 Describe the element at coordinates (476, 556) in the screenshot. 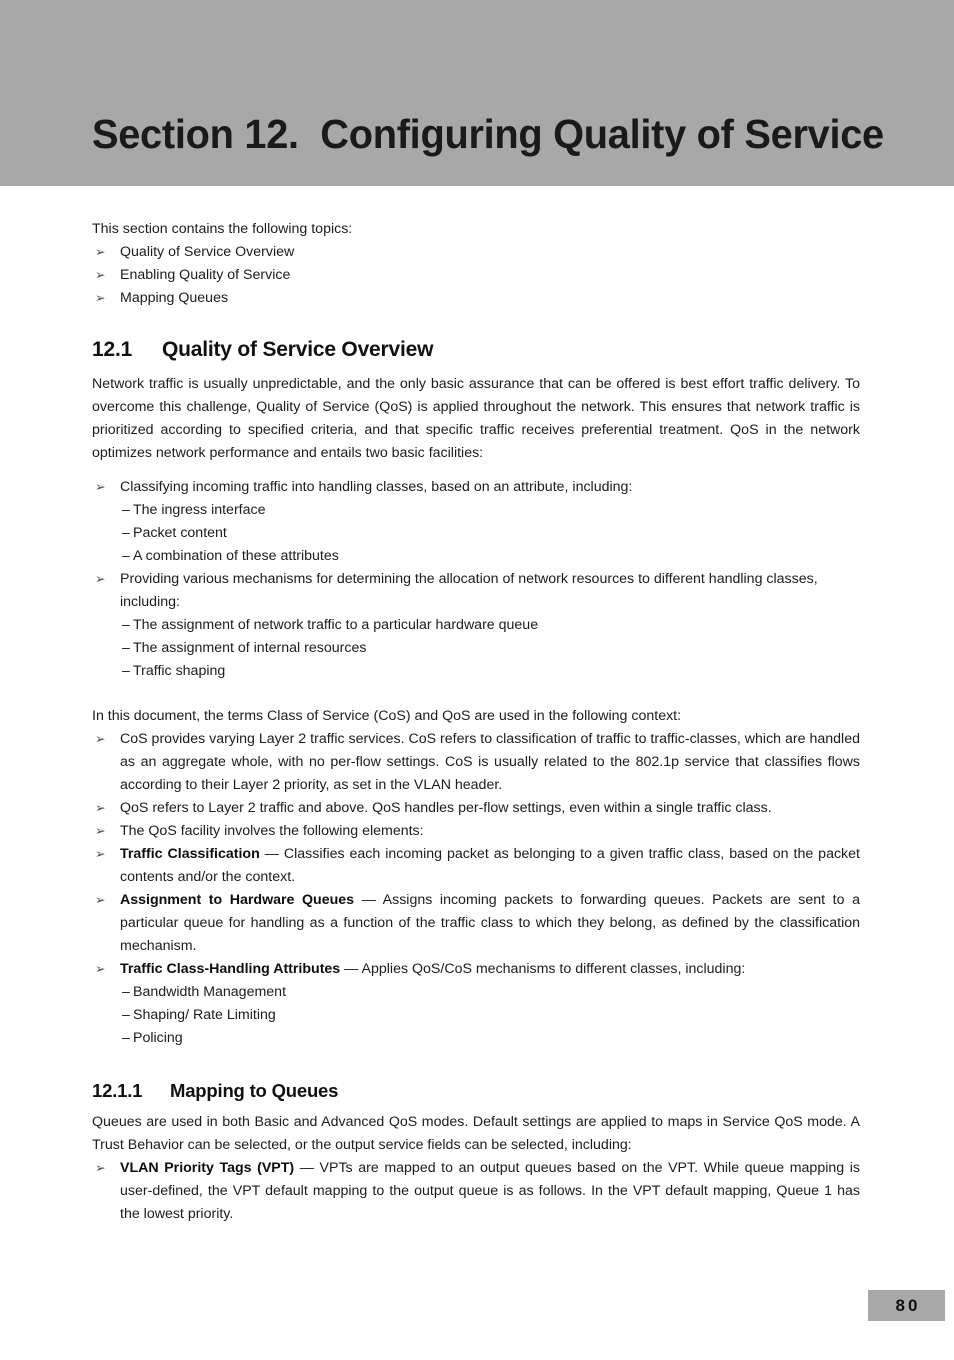

I see `list-item: – A combination of these attributes` at that location.